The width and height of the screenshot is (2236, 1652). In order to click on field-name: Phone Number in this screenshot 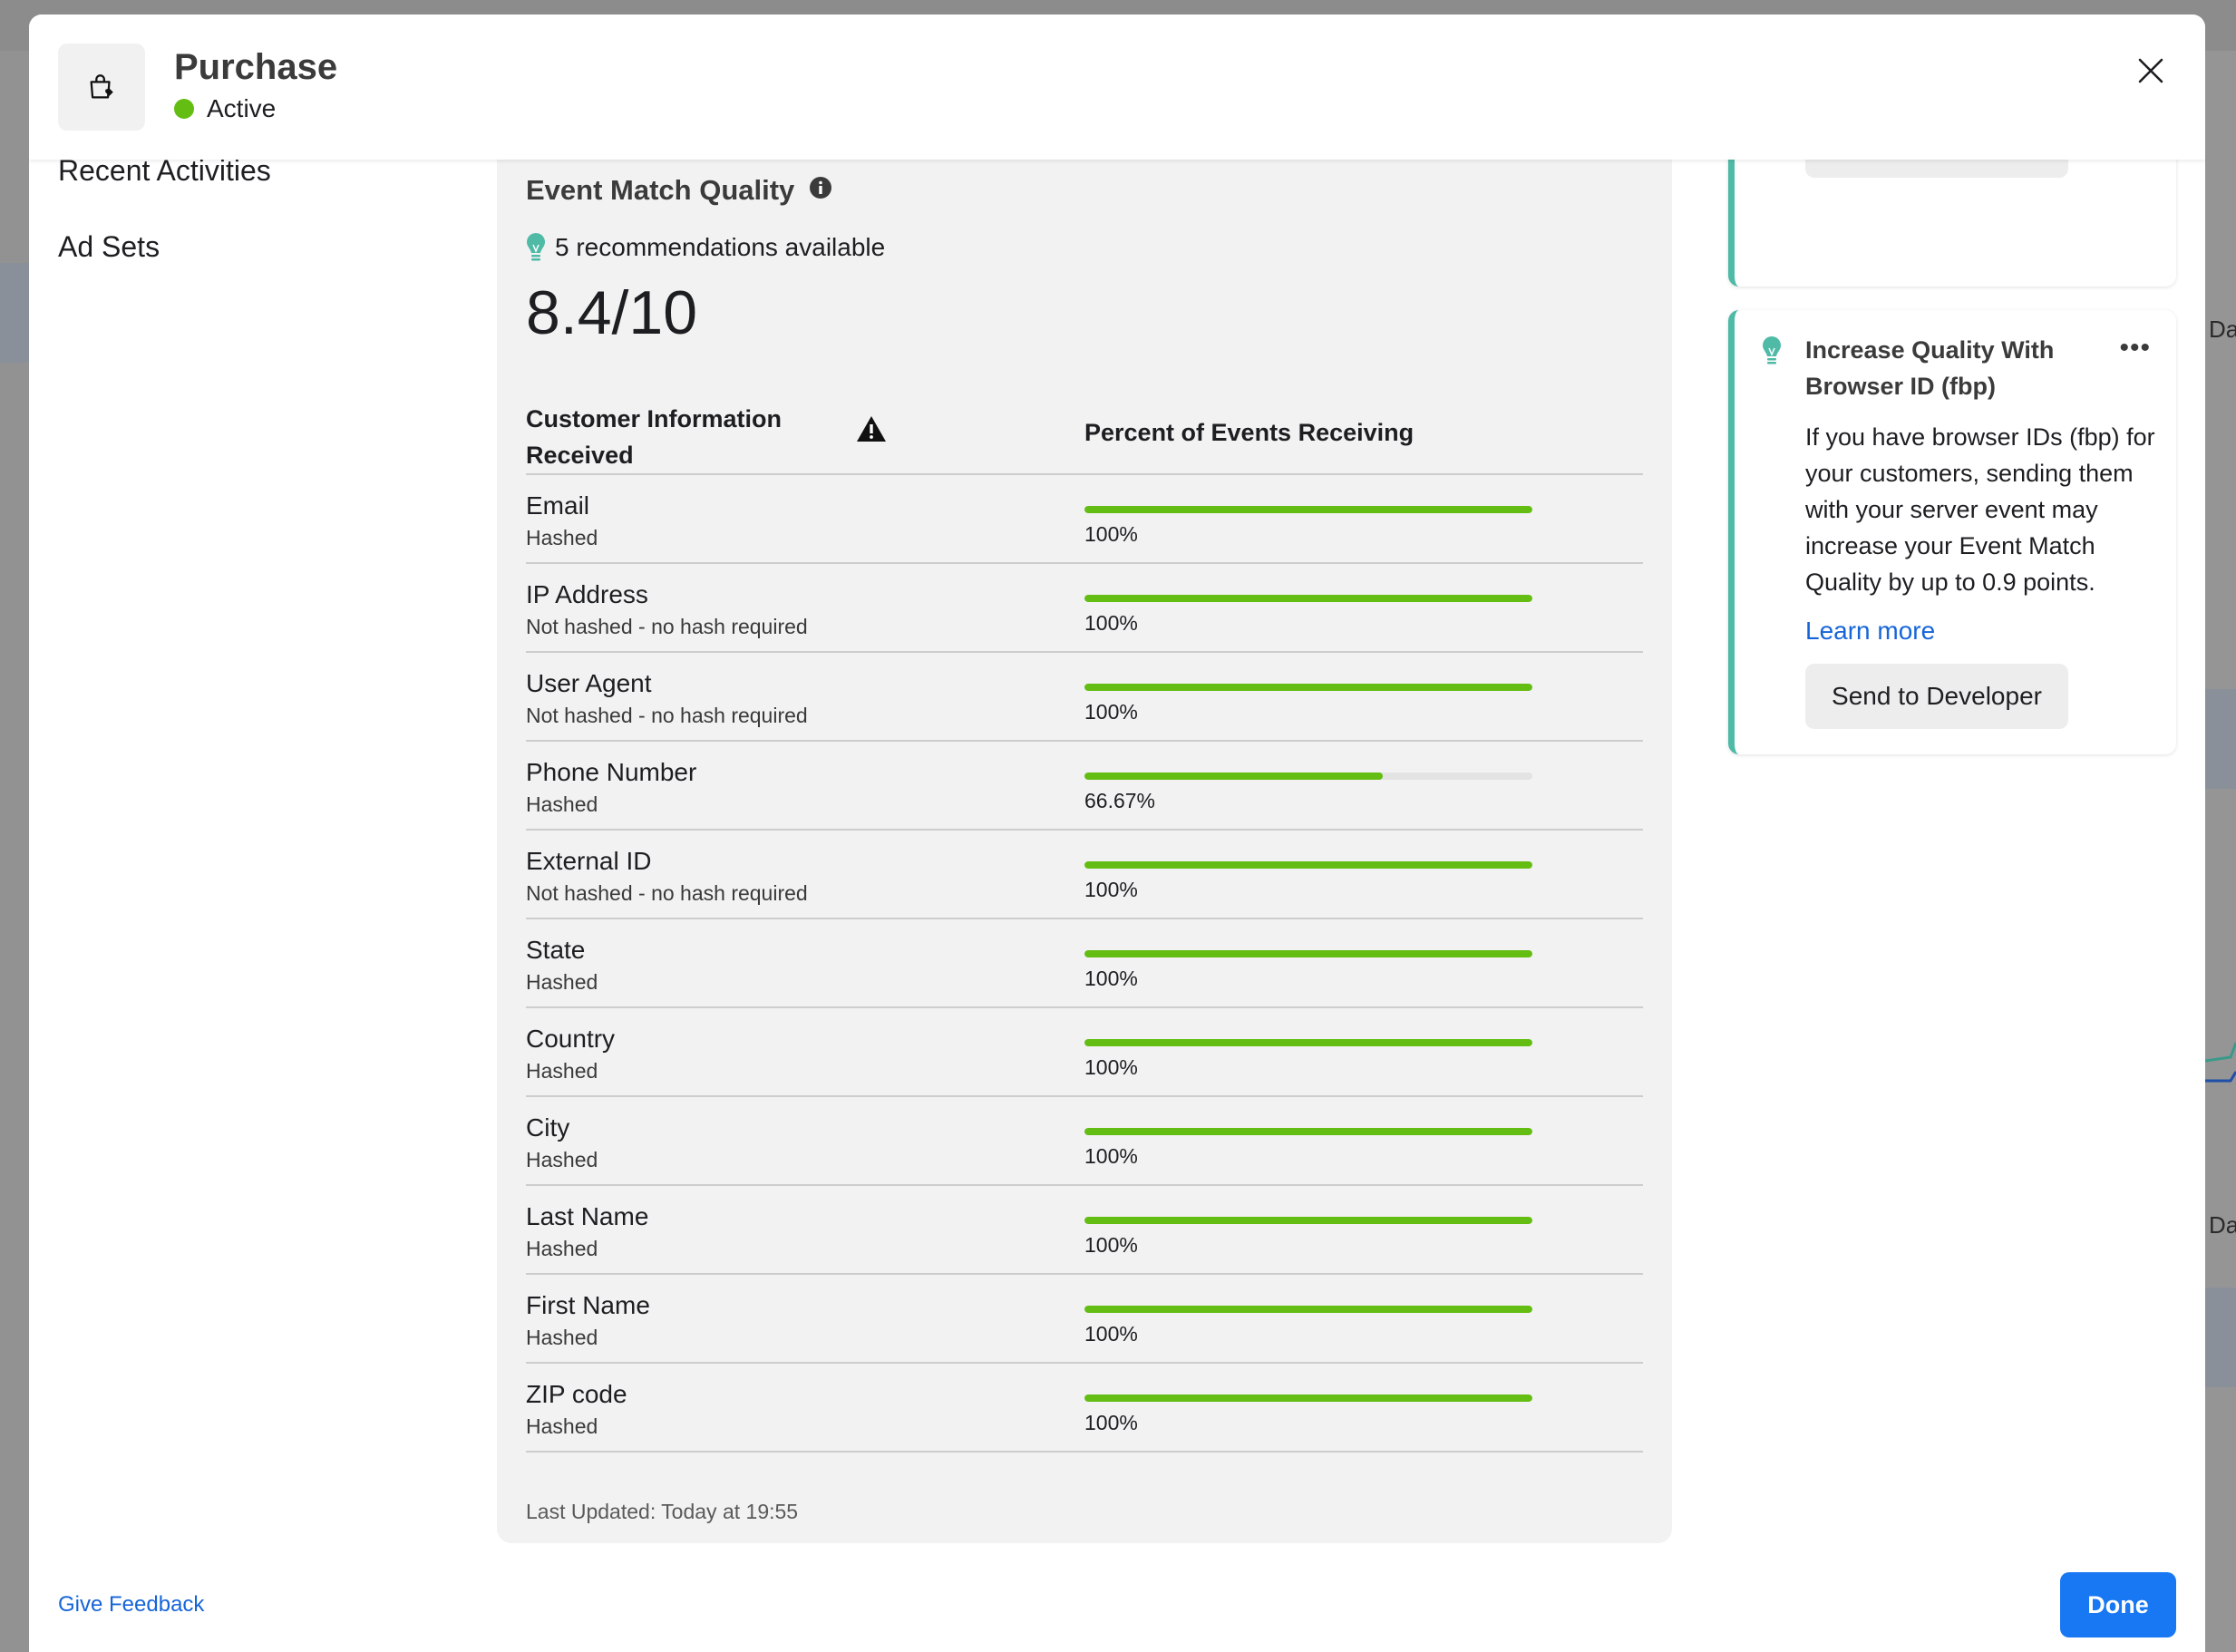, I will do `click(611, 772)`.